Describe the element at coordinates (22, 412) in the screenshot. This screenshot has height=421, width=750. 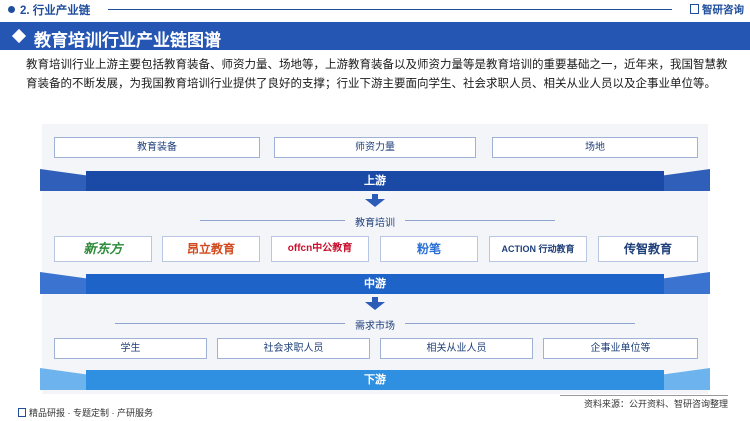
I see `brand-small-icon` at that location.